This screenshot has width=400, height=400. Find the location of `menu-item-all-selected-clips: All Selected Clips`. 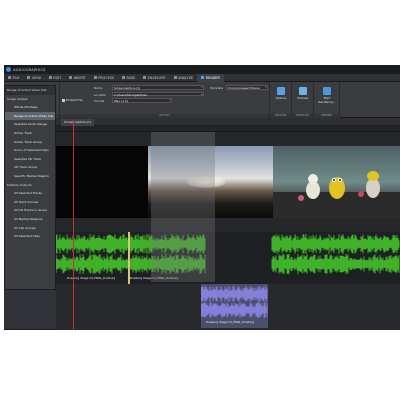

menu-item-all-selected-clips: All Selected Clips is located at coordinates (30, 236).